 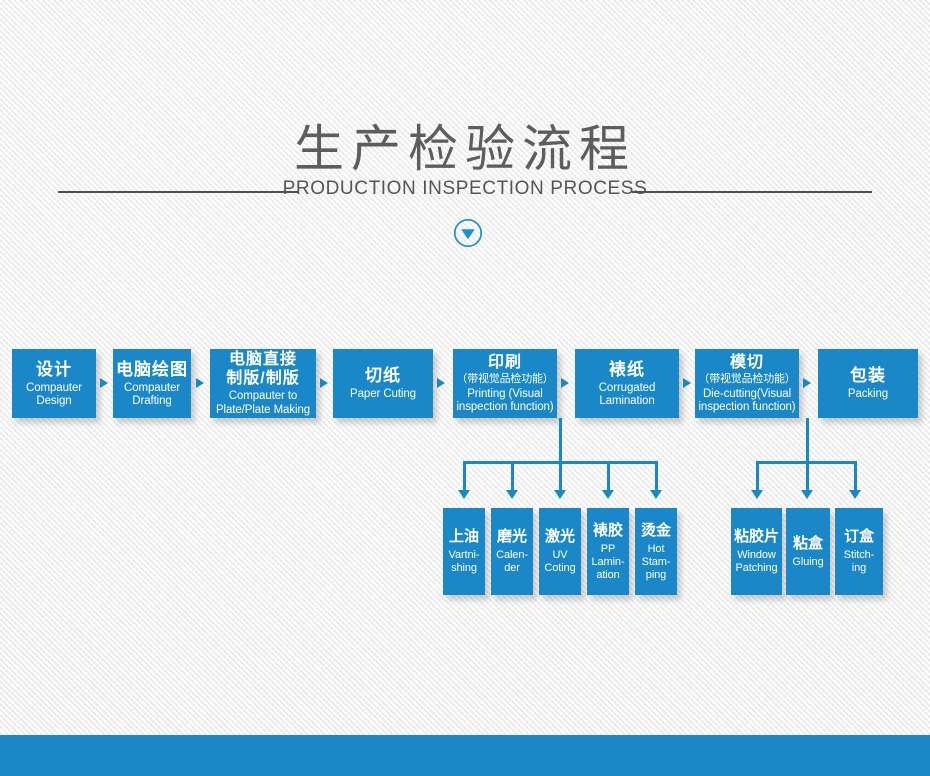 I want to click on flow-step-cn-label: 模切, so click(x=746, y=362).